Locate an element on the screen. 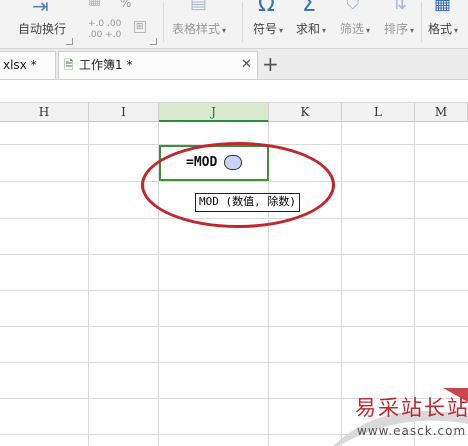 The height and width of the screenshot is (446, 468). new-tab-button: + is located at coordinates (270, 64).